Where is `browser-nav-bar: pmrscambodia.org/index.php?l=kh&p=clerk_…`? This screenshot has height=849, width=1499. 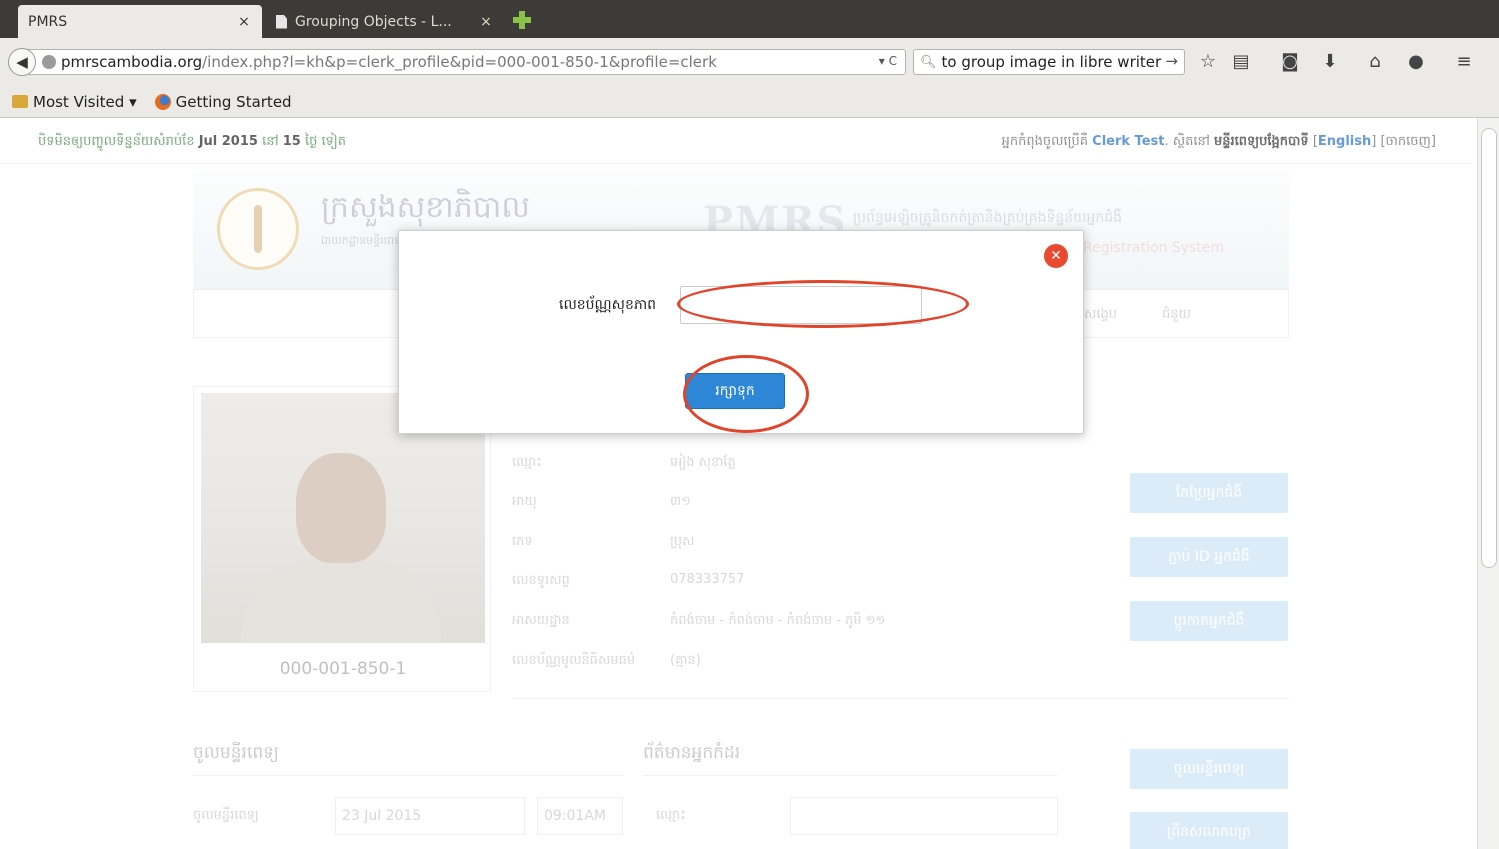
browser-nav-bar: pmrscambodia.org/index.php?l=kh&p=clerk_… is located at coordinates (749, 62).